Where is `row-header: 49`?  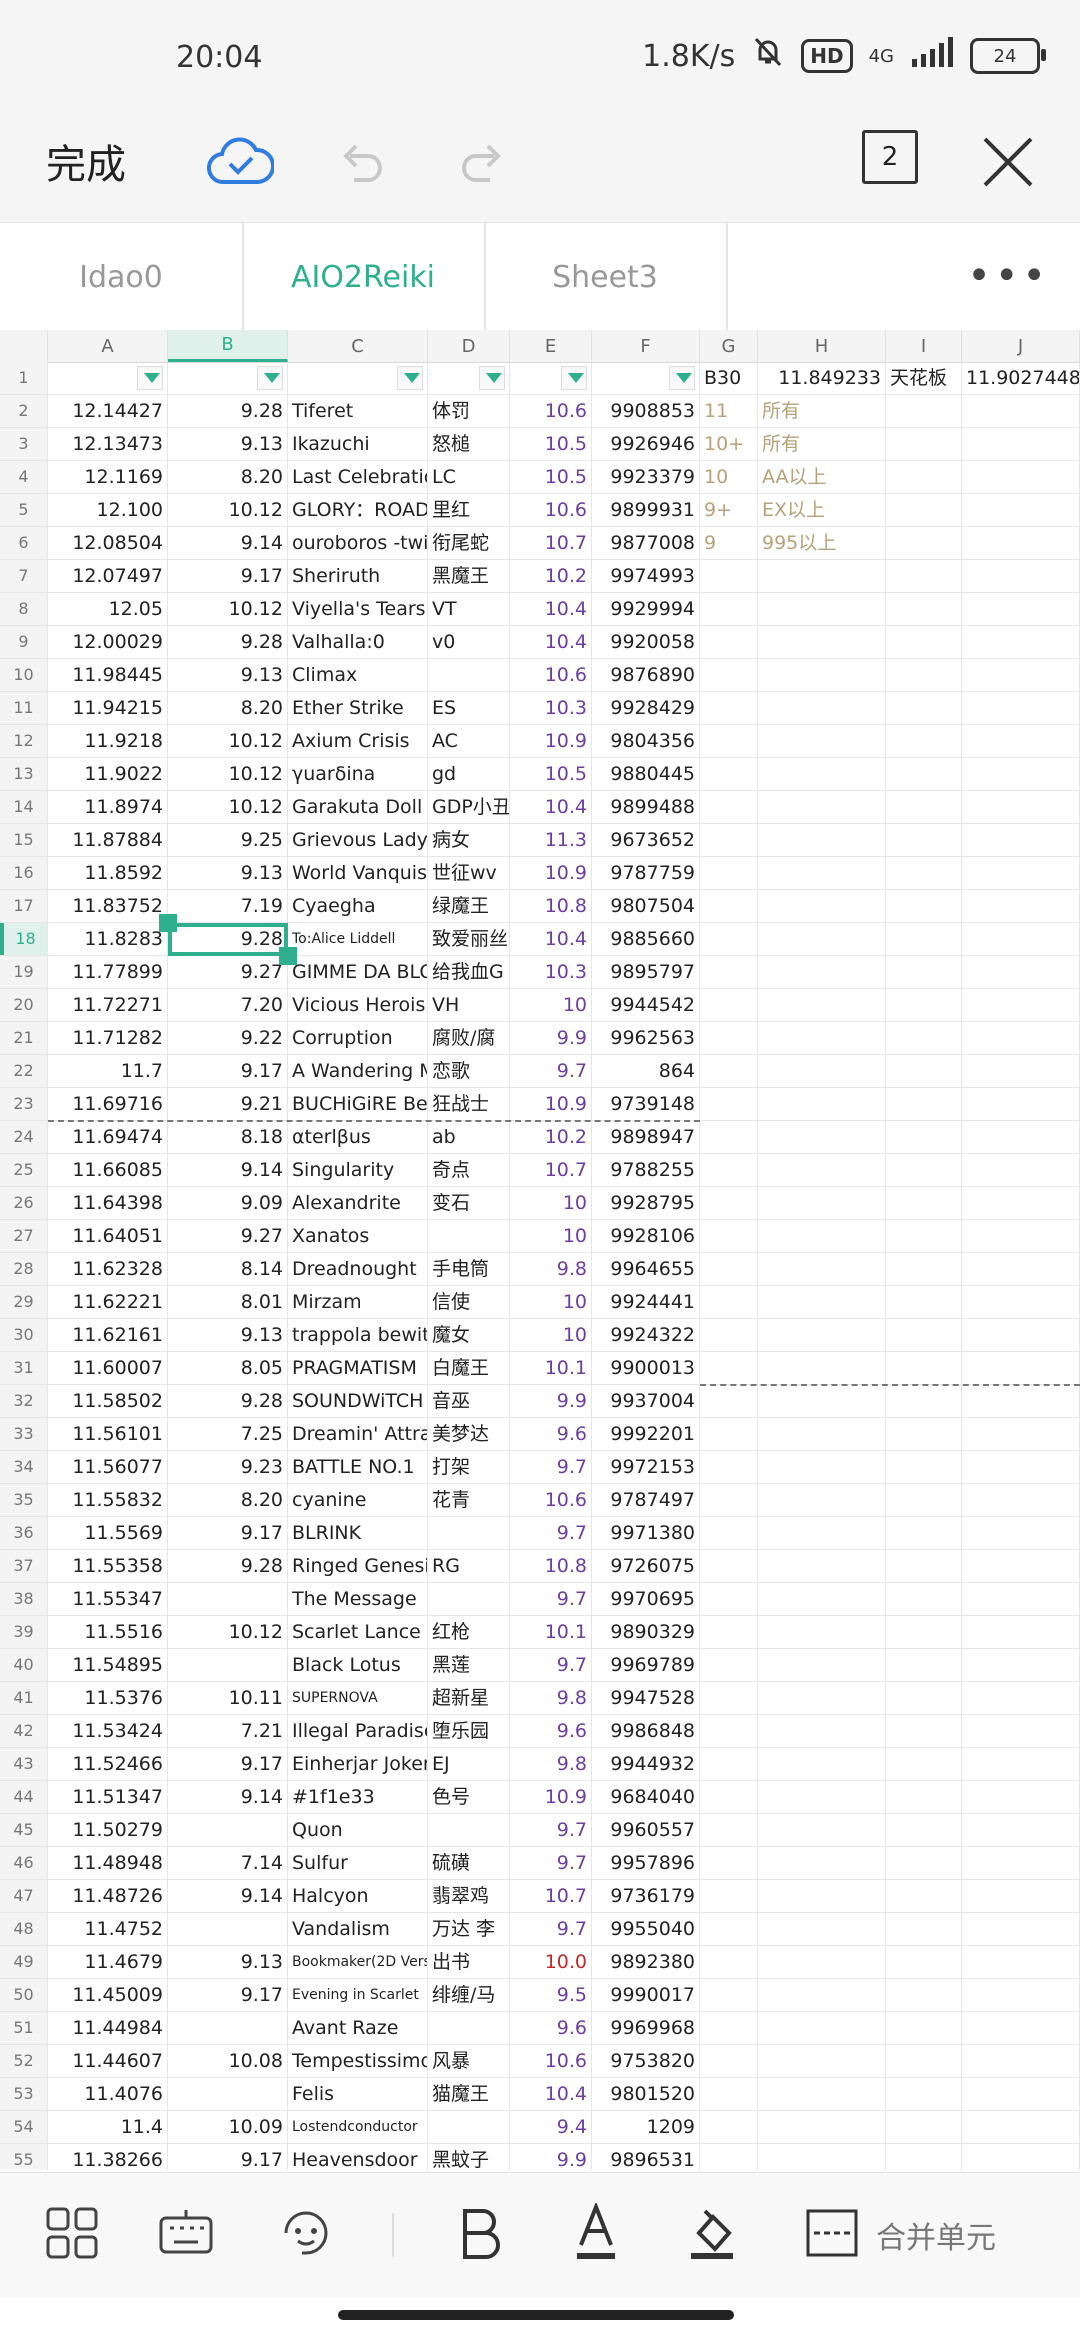
row-header: 49 is located at coordinates (24, 1962).